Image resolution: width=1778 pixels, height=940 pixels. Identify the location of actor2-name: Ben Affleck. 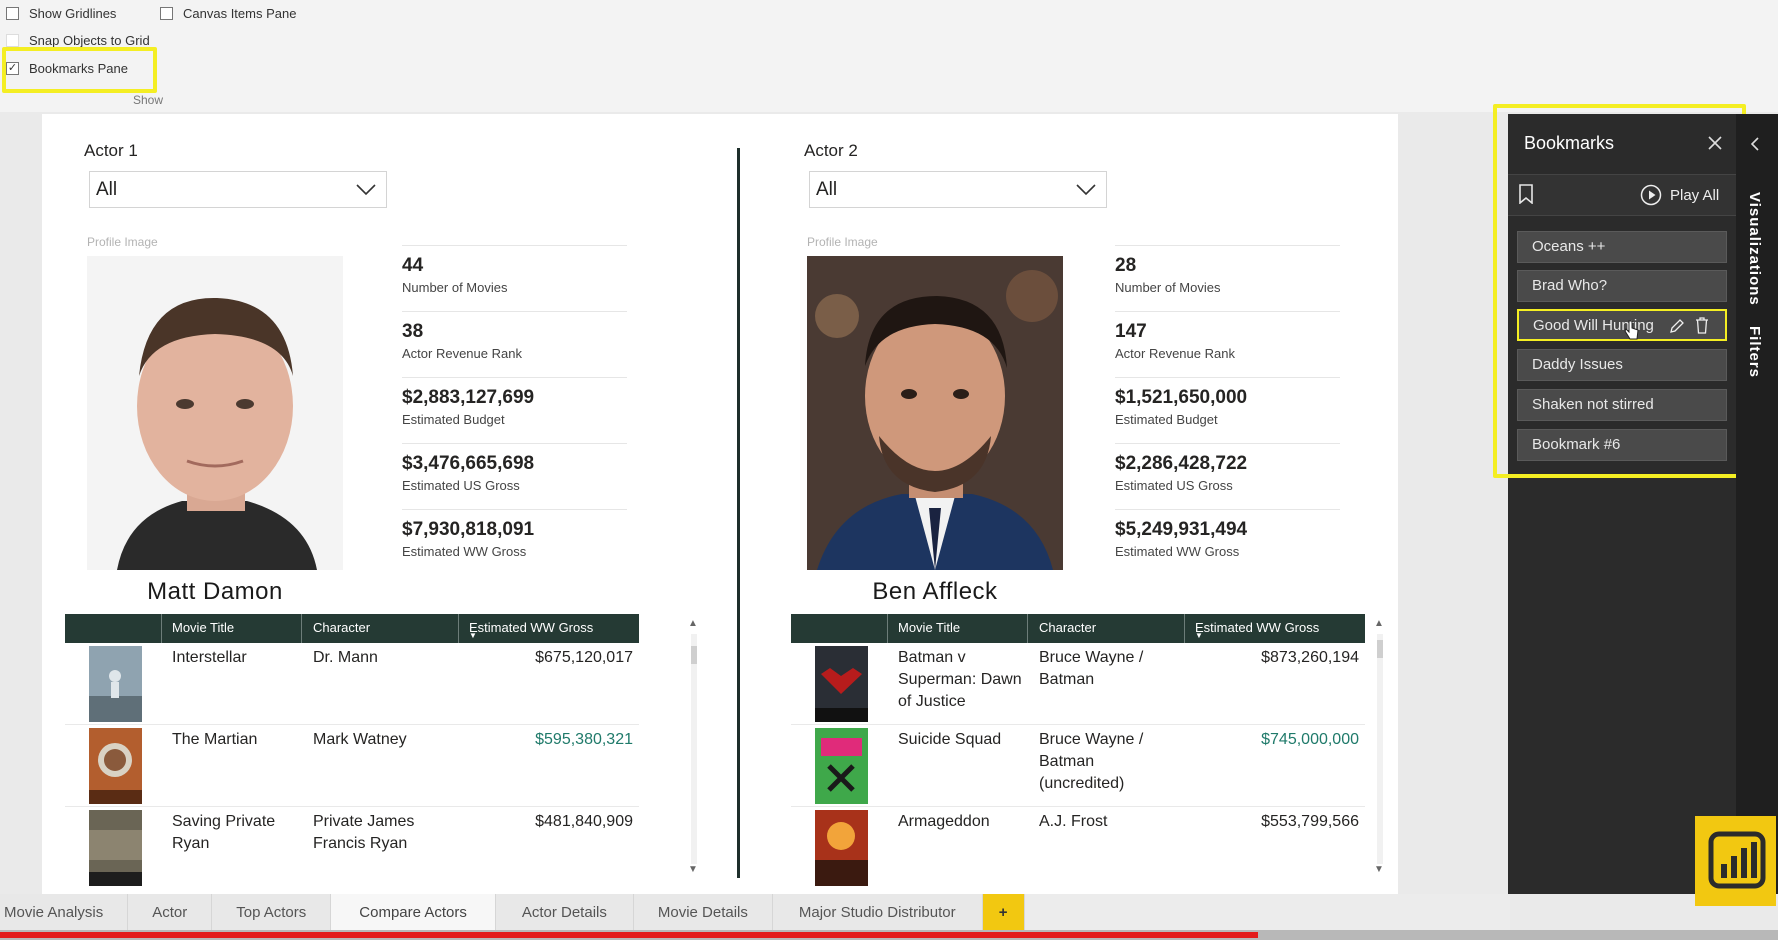
(935, 591).